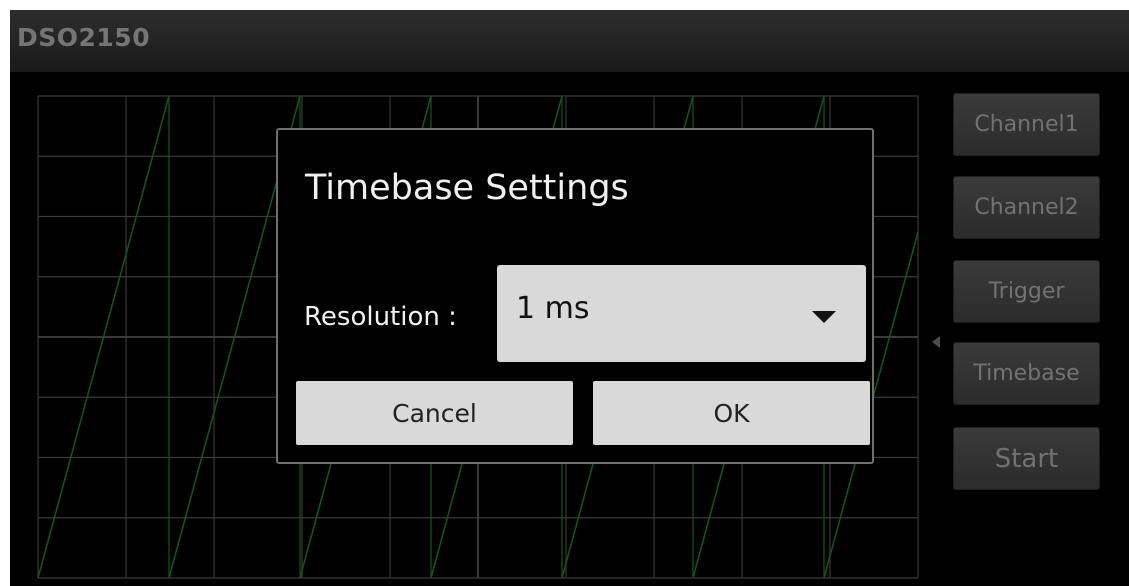 This screenshot has width=1129, height=586. What do you see at coordinates (380, 317) in the screenshot?
I see `resolution-label: Resolution :` at bounding box center [380, 317].